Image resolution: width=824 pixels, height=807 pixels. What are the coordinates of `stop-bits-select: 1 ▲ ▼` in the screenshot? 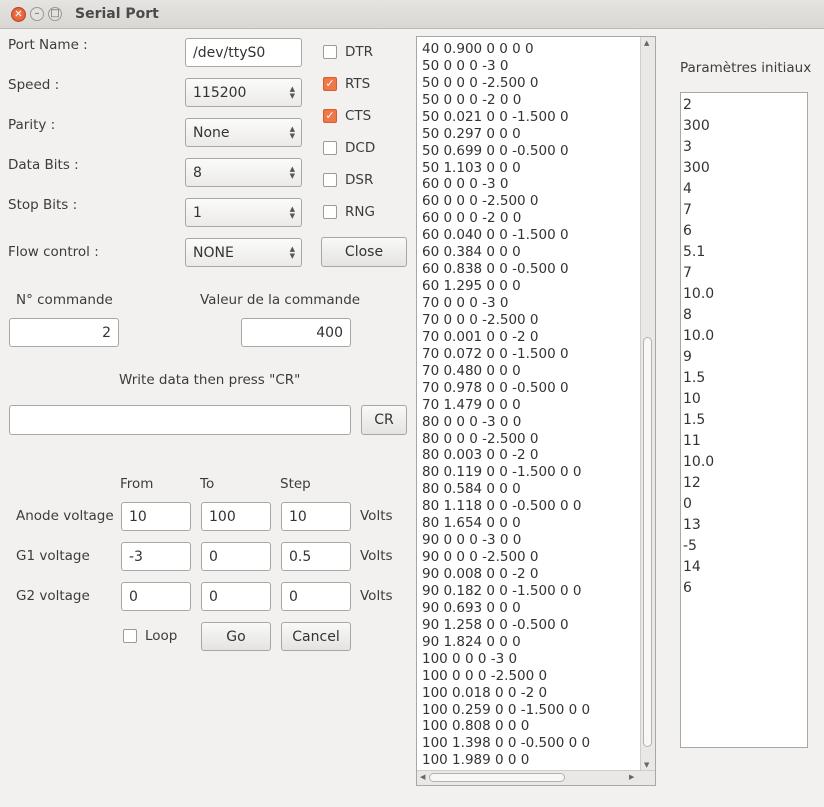 It's located at (243, 212).